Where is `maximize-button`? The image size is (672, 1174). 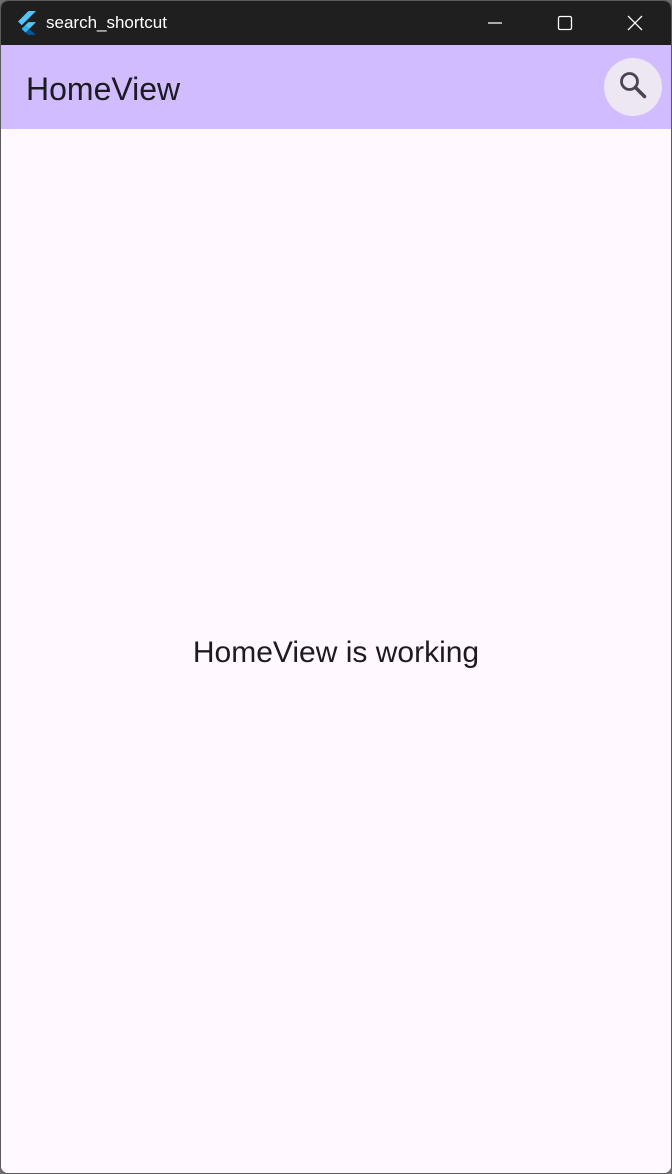 maximize-button is located at coordinates (565, 23).